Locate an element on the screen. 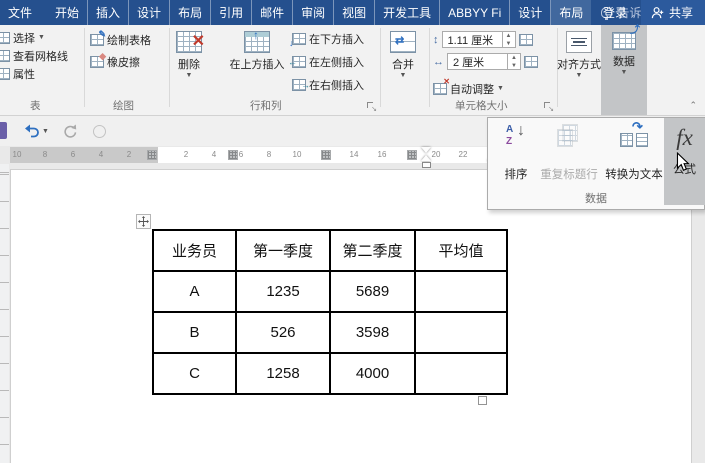  col-width-value: 2 厘米 is located at coordinates (469, 62).